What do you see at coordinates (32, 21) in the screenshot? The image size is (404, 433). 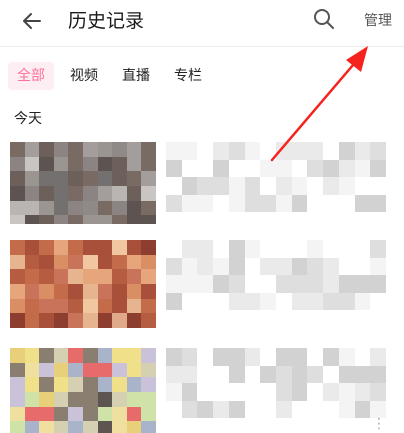 I see `back-arrow-icon` at bounding box center [32, 21].